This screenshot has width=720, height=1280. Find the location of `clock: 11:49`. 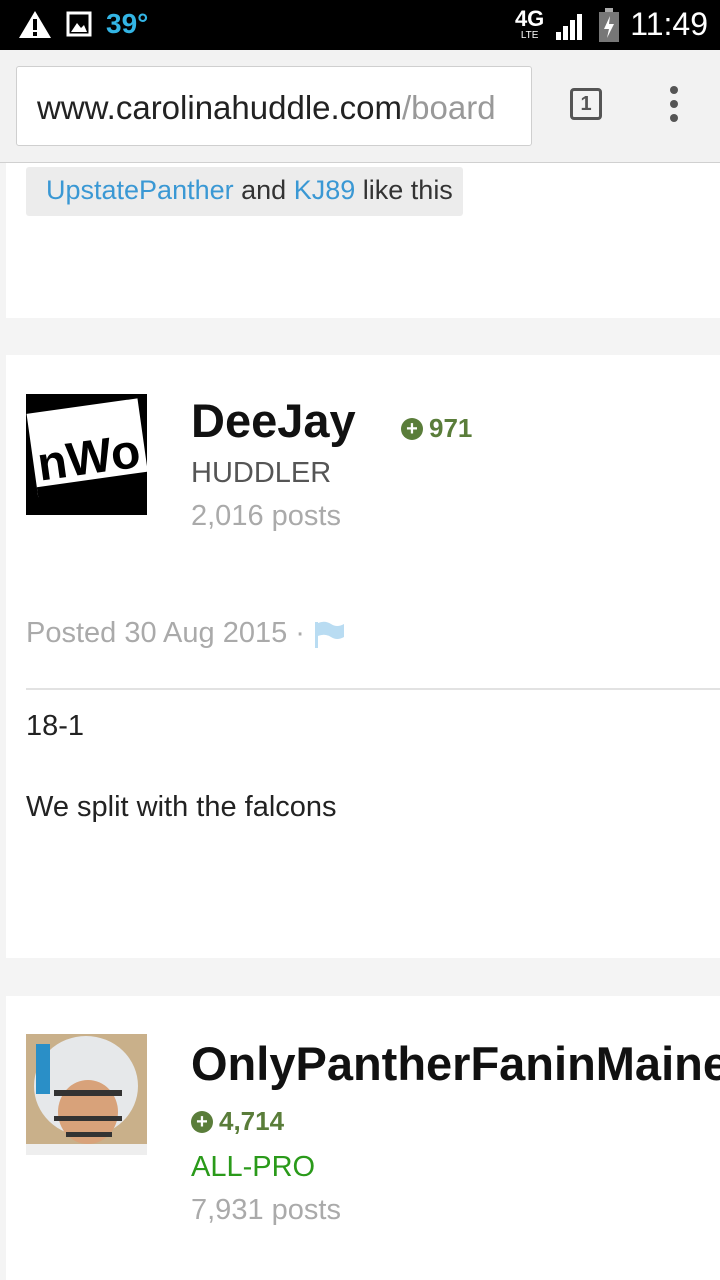

clock: 11:49 is located at coordinates (669, 24).